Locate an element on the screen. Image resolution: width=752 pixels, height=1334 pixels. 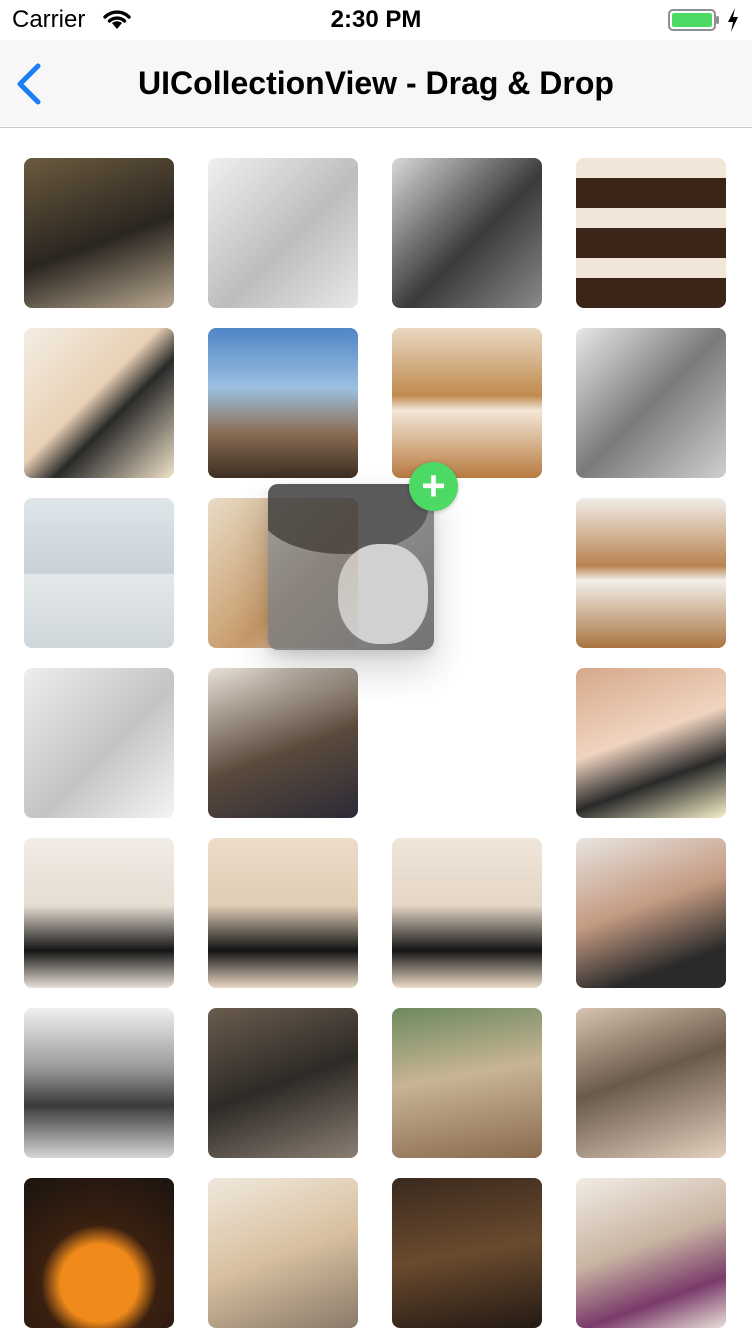
clock: 2:30 PM is located at coordinates (376, 19).